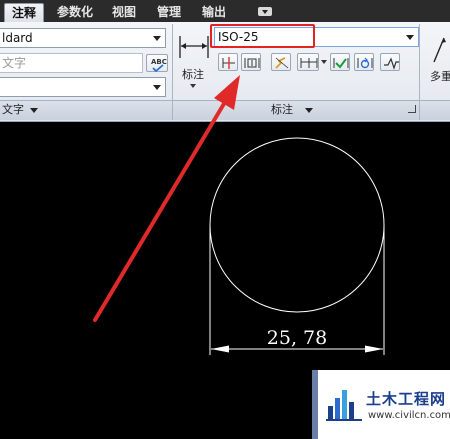 The height and width of the screenshot is (439, 450). Describe the element at coordinates (409, 415) in the screenshot. I see `watermark-url: www.civilcn.com` at that location.